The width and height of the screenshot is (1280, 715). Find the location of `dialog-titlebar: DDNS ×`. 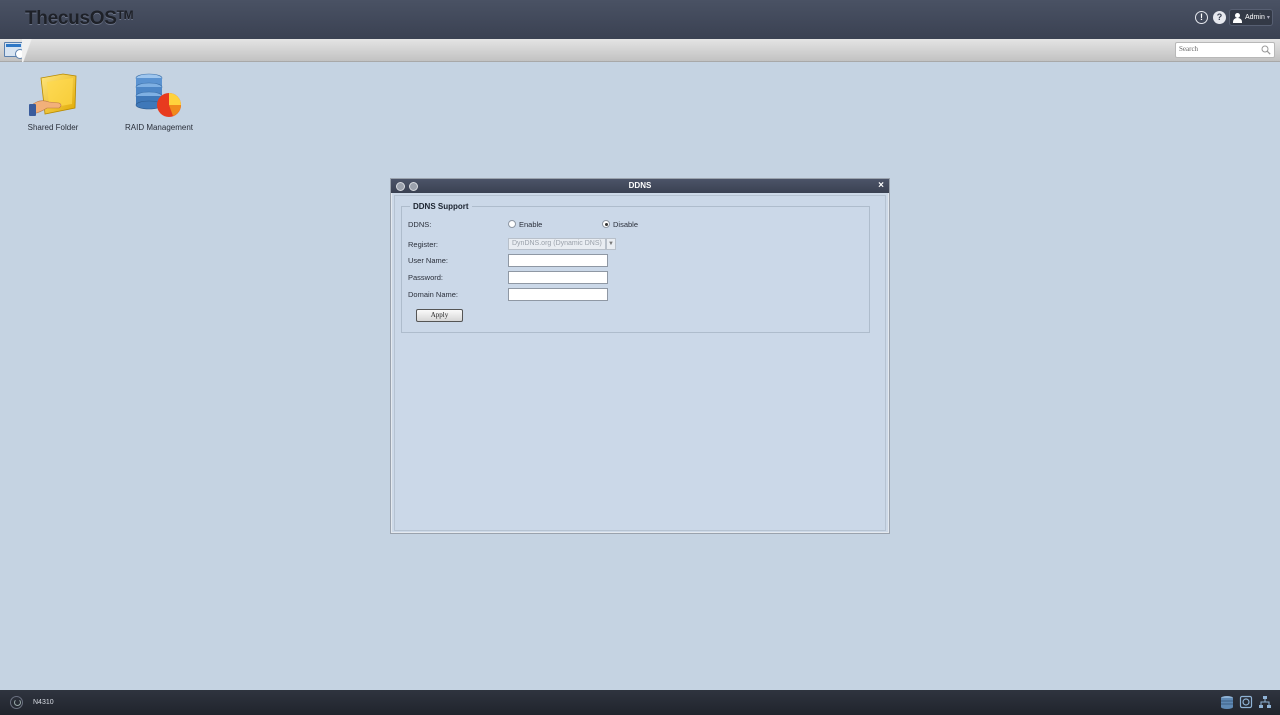

dialog-titlebar: DDNS × is located at coordinates (640, 186).